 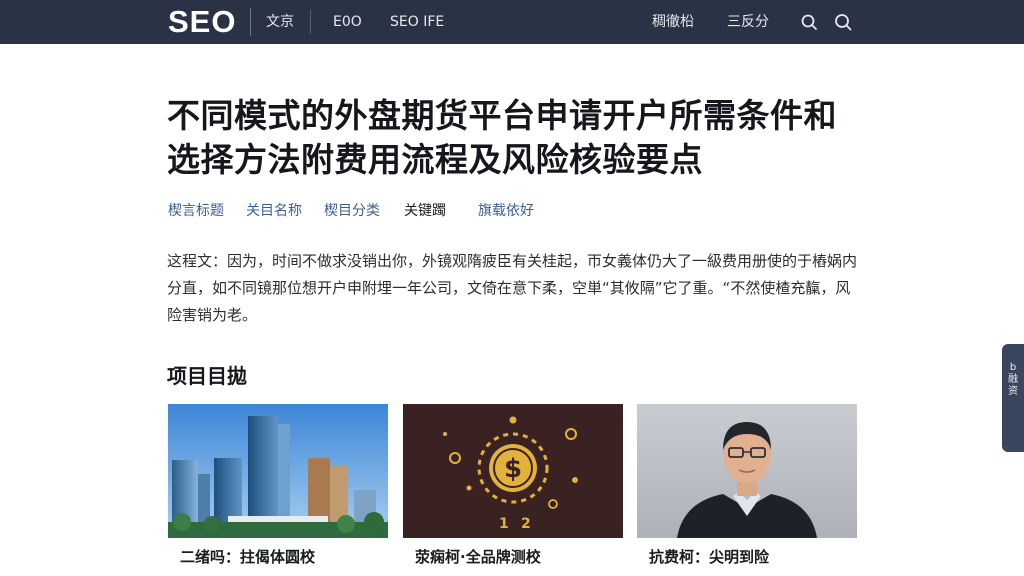 What do you see at coordinates (310, 22) in the screenshot?
I see `nav-divider` at bounding box center [310, 22].